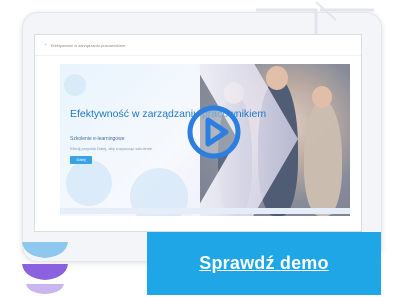 The height and width of the screenshot is (297, 403). Describe the element at coordinates (45, 268) in the screenshot. I see `layers-icon` at that location.